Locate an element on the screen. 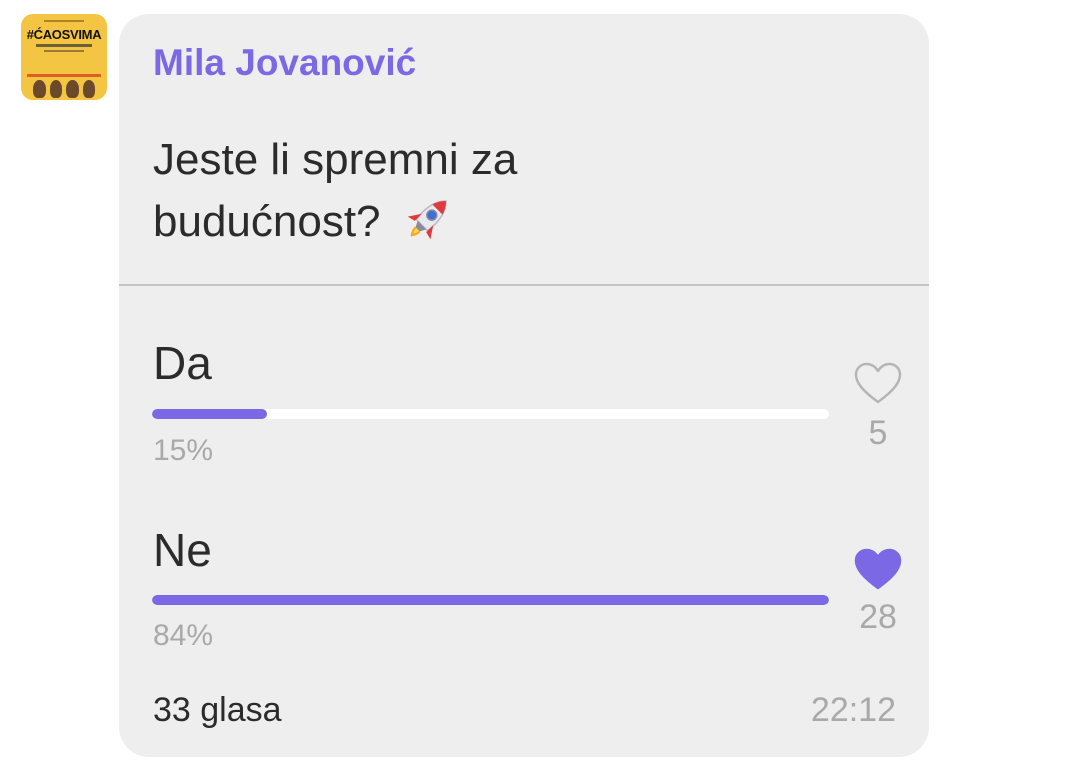 Image resolution: width=1080 pixels, height=769 pixels. total-votes: 33 glasa is located at coordinates (217, 710).